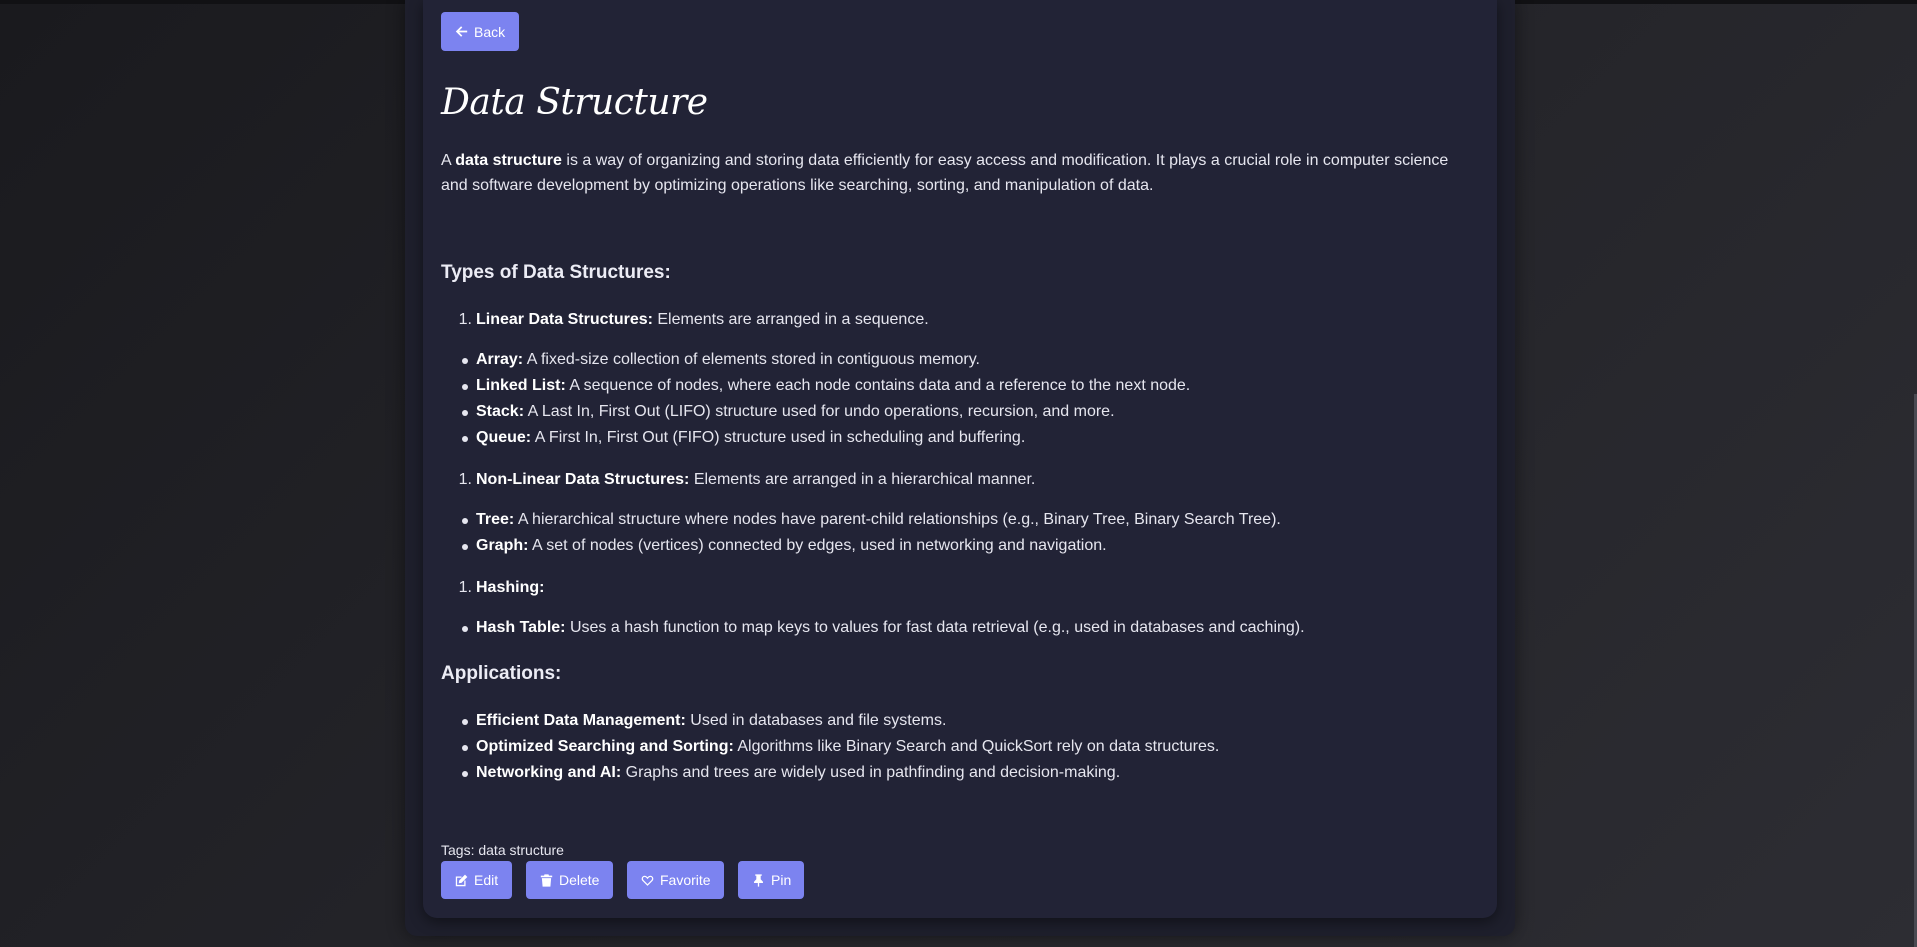 The image size is (1917, 947). I want to click on intro-pre: A, so click(448, 160).